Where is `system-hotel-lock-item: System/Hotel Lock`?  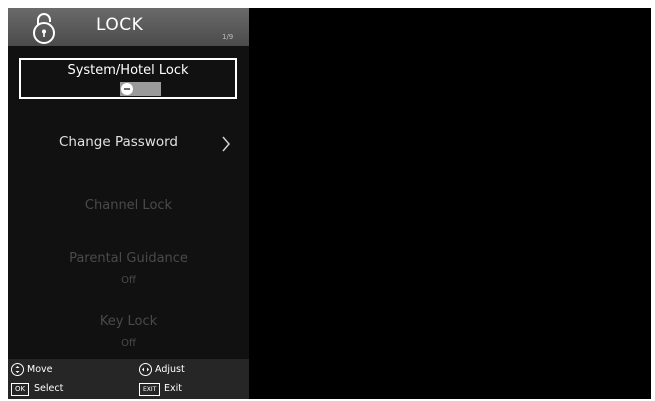 system-hotel-lock-item: System/Hotel Lock is located at coordinates (128, 78).